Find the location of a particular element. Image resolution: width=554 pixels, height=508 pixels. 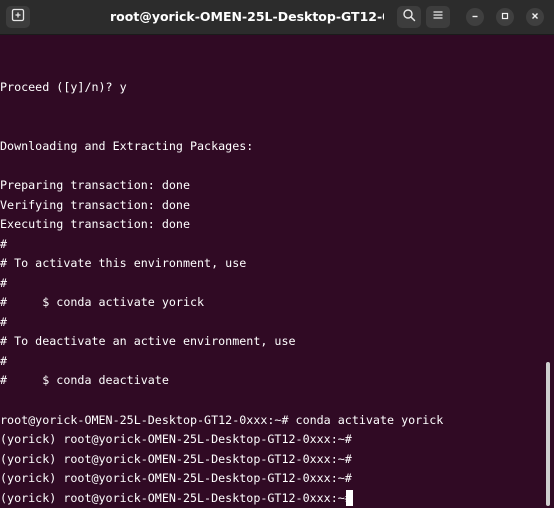

terminal-line: # $ conda deactivate is located at coordinates (84, 380).